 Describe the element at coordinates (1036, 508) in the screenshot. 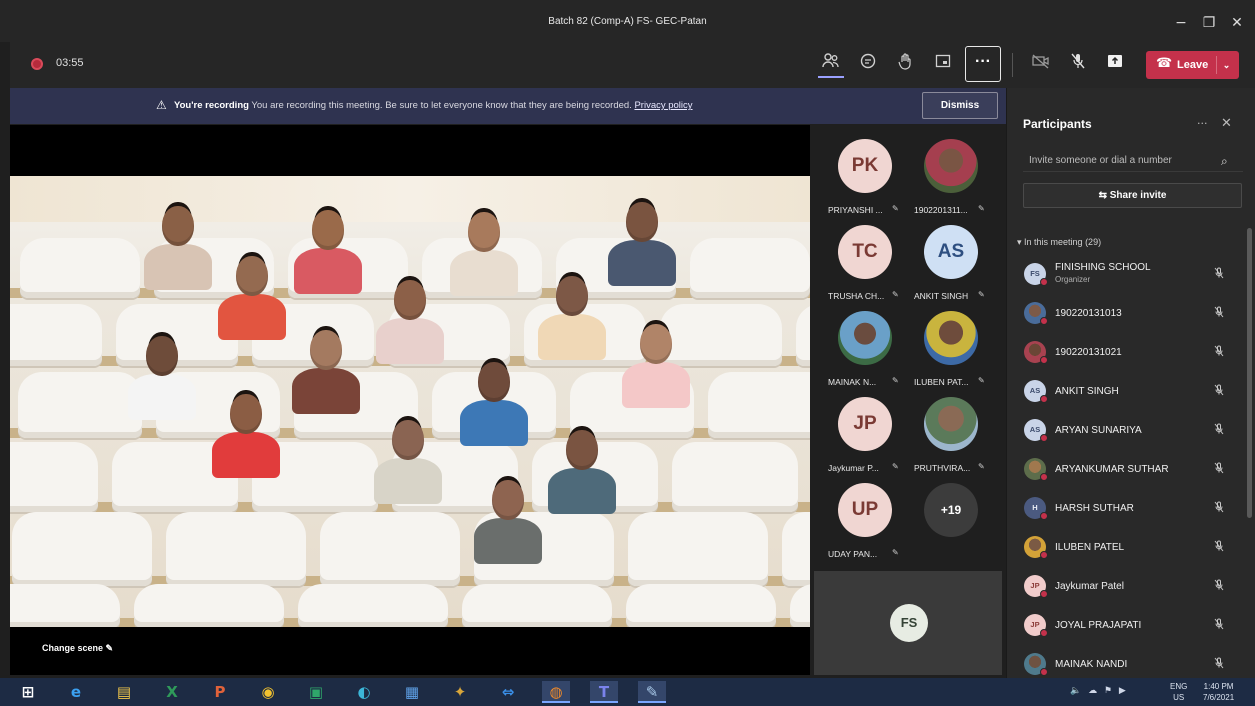

I see `participant-avatar: H` at that location.